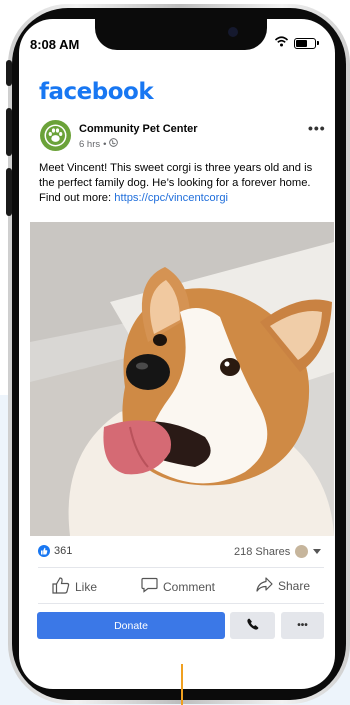  I want to click on share-icon, so click(264, 586).